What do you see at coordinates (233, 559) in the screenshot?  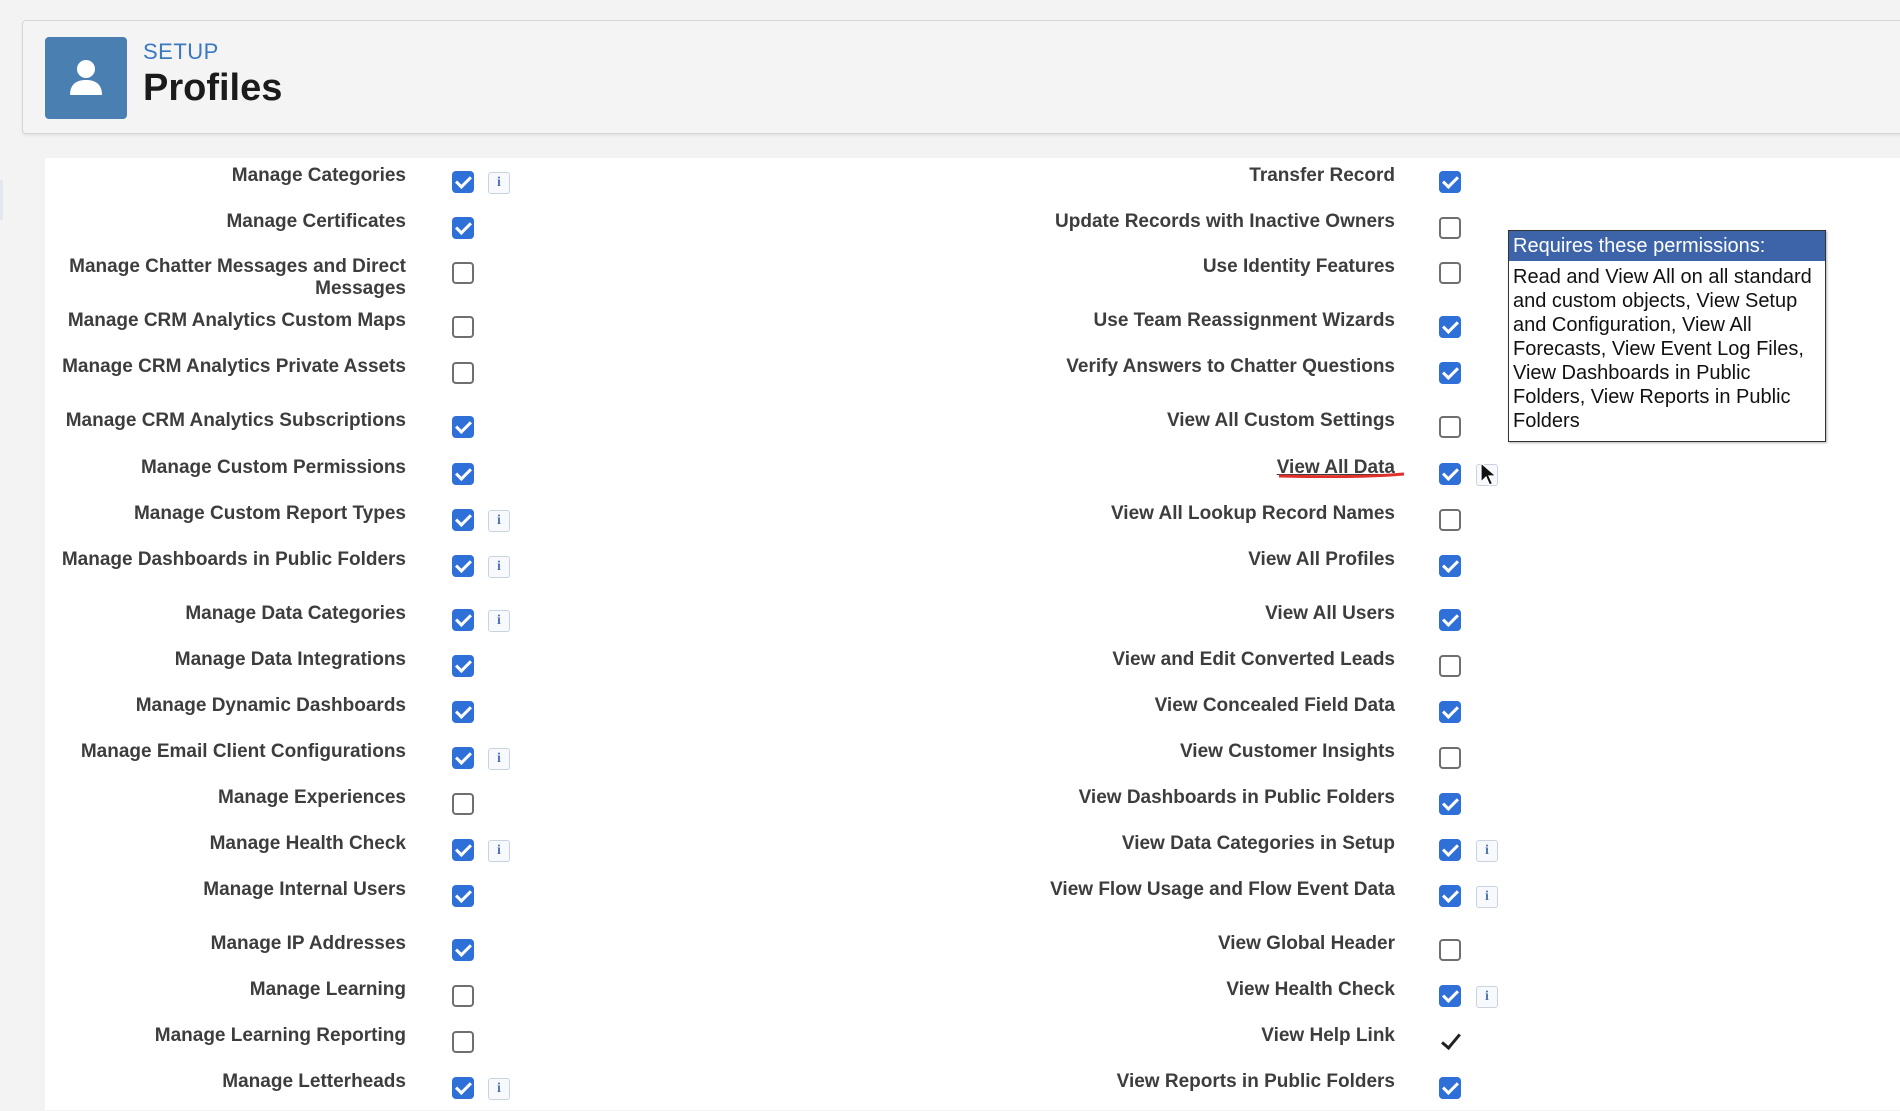 I see `permission-label: Manage Dashboards in Public Folders` at bounding box center [233, 559].